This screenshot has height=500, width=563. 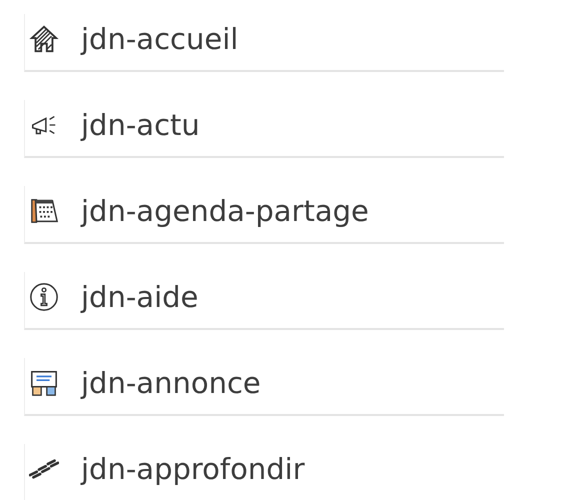 What do you see at coordinates (44, 211) in the screenshot?
I see `calendar-icon` at bounding box center [44, 211].